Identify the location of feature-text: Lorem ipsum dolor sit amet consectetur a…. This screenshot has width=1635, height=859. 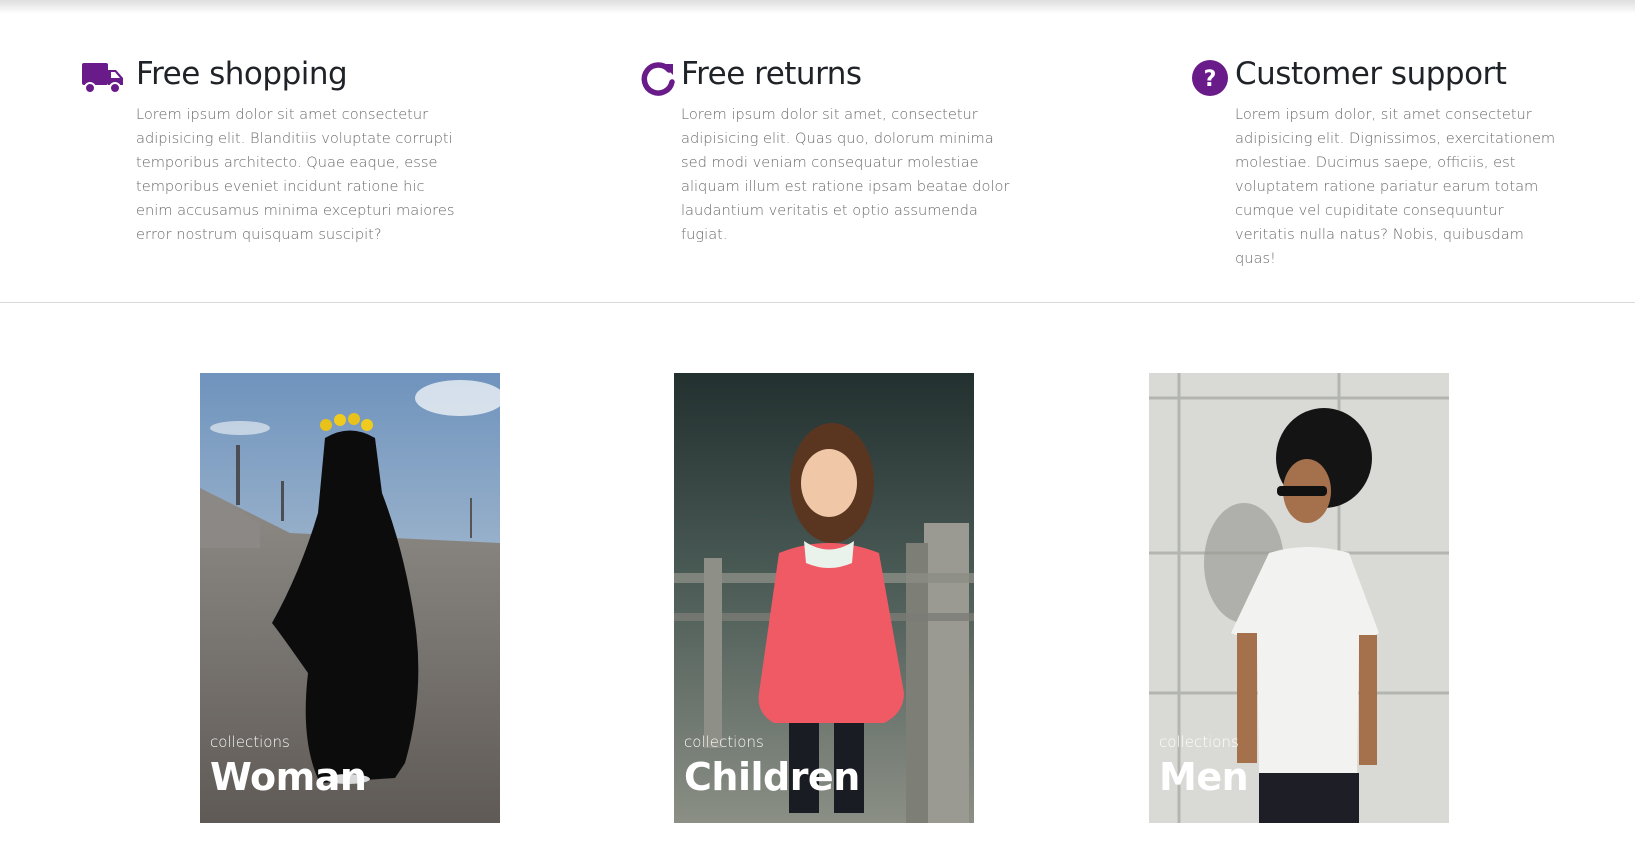
(295, 174).